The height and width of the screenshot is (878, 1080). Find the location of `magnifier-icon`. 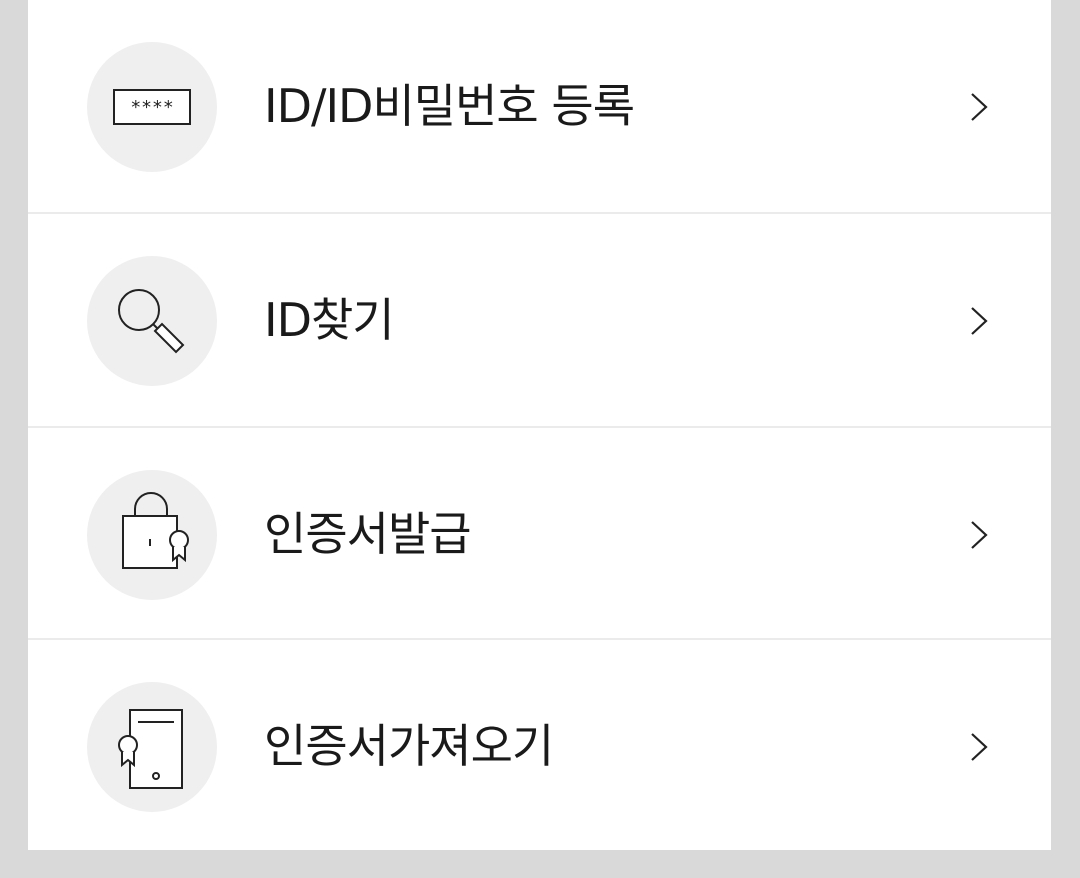

magnifier-icon is located at coordinates (152, 321).